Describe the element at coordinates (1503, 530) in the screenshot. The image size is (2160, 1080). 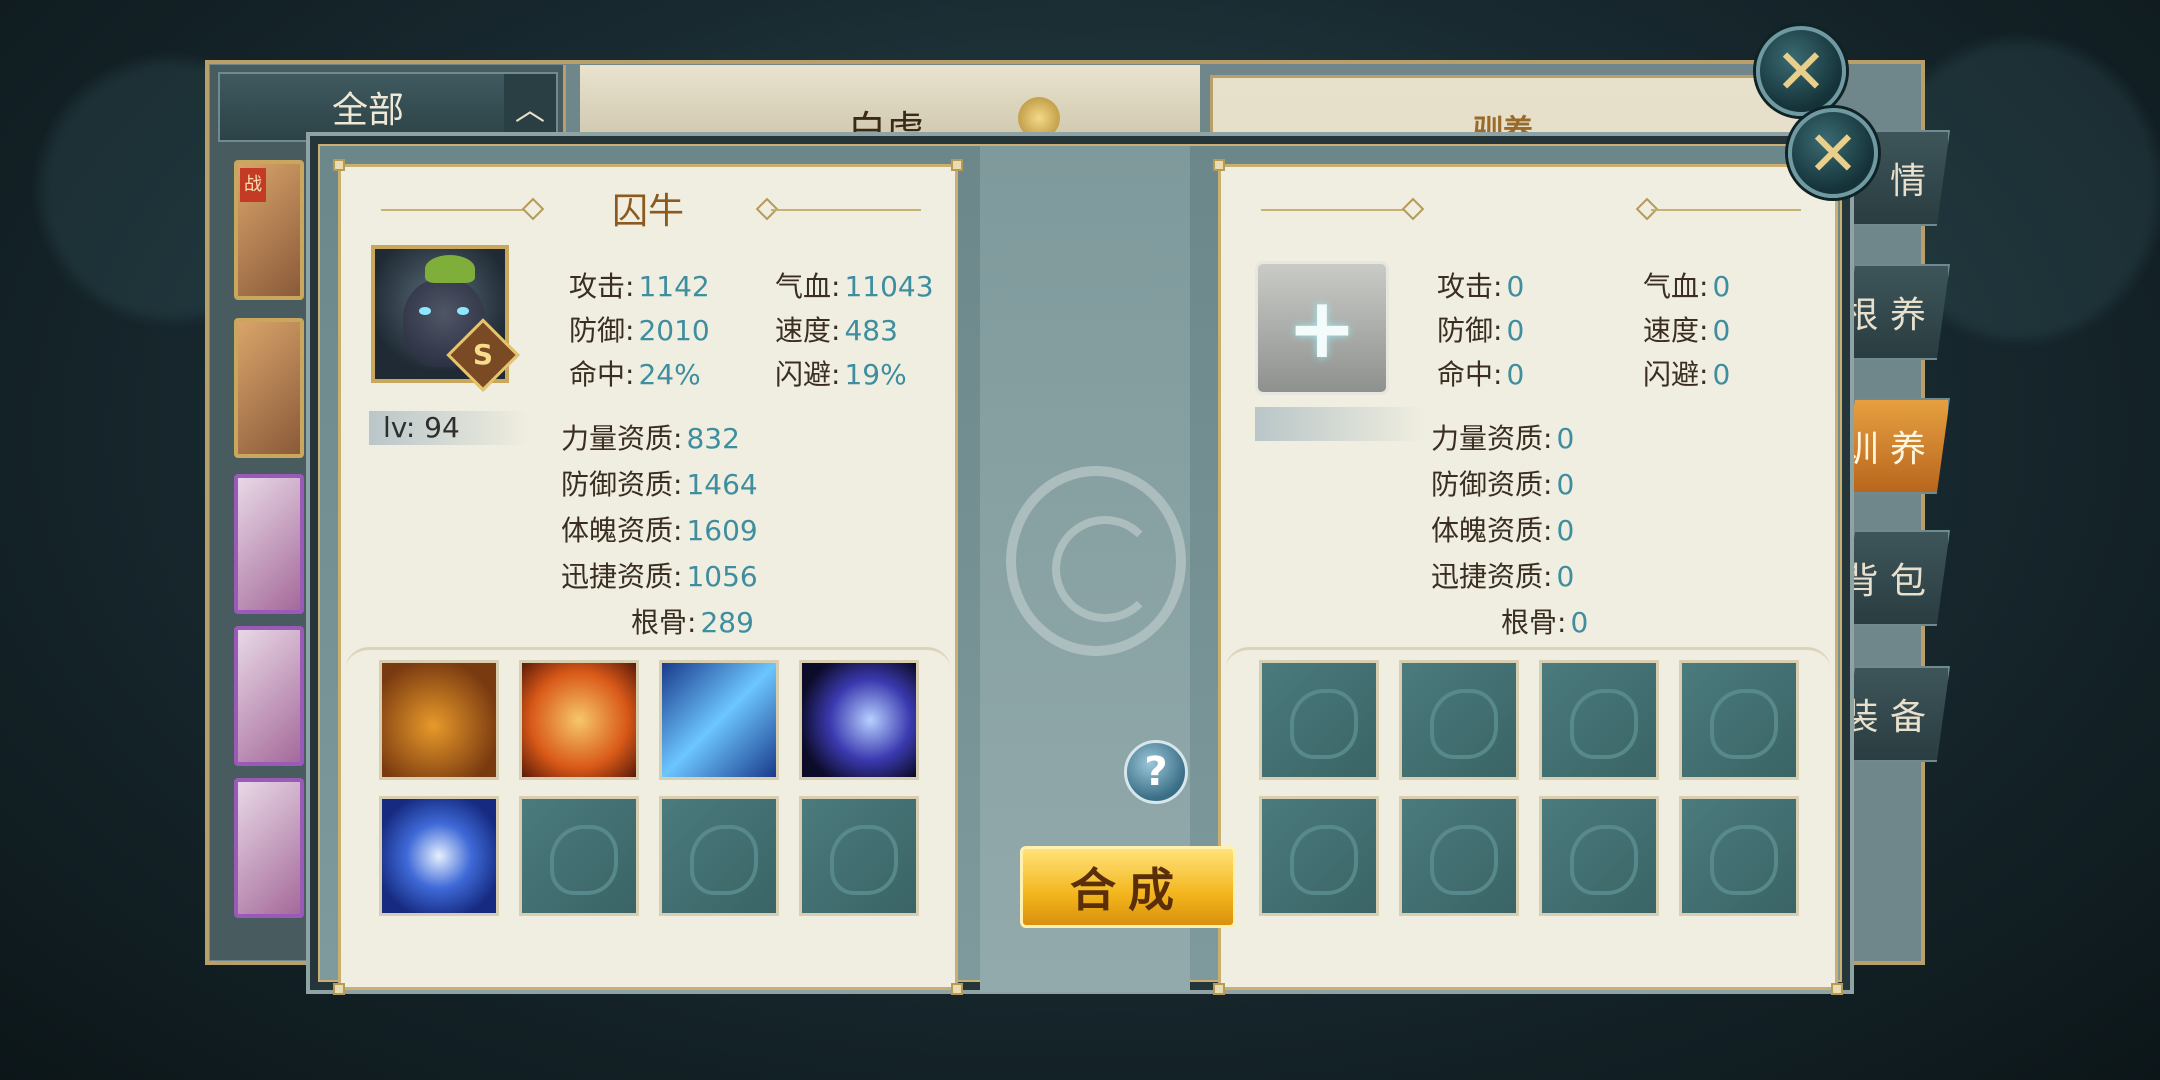
I see `aptitude-physique: 体魄资质: 0` at that location.